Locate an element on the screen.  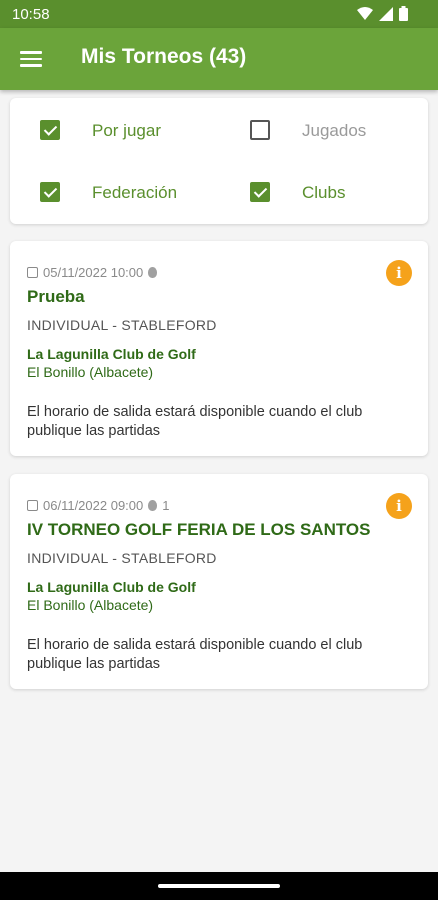
status-icons is located at coordinates (382, 13).